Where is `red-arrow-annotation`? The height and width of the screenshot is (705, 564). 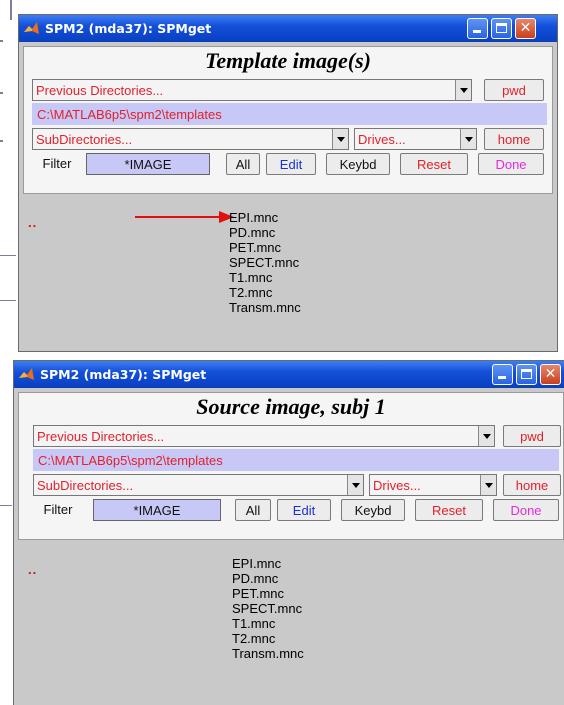 red-arrow-annotation is located at coordinates (184, 217).